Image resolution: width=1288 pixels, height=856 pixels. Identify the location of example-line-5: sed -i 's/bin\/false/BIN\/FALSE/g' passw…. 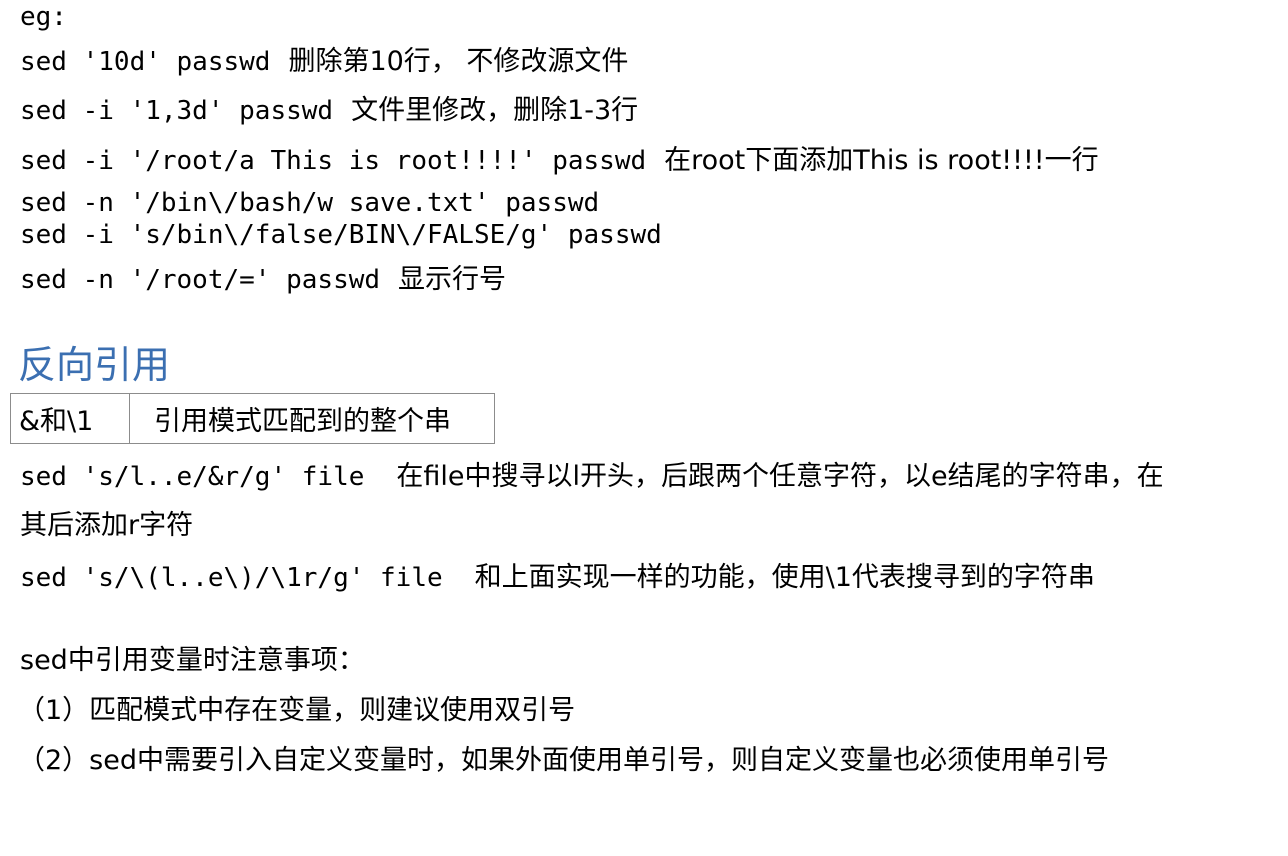
(341, 235).